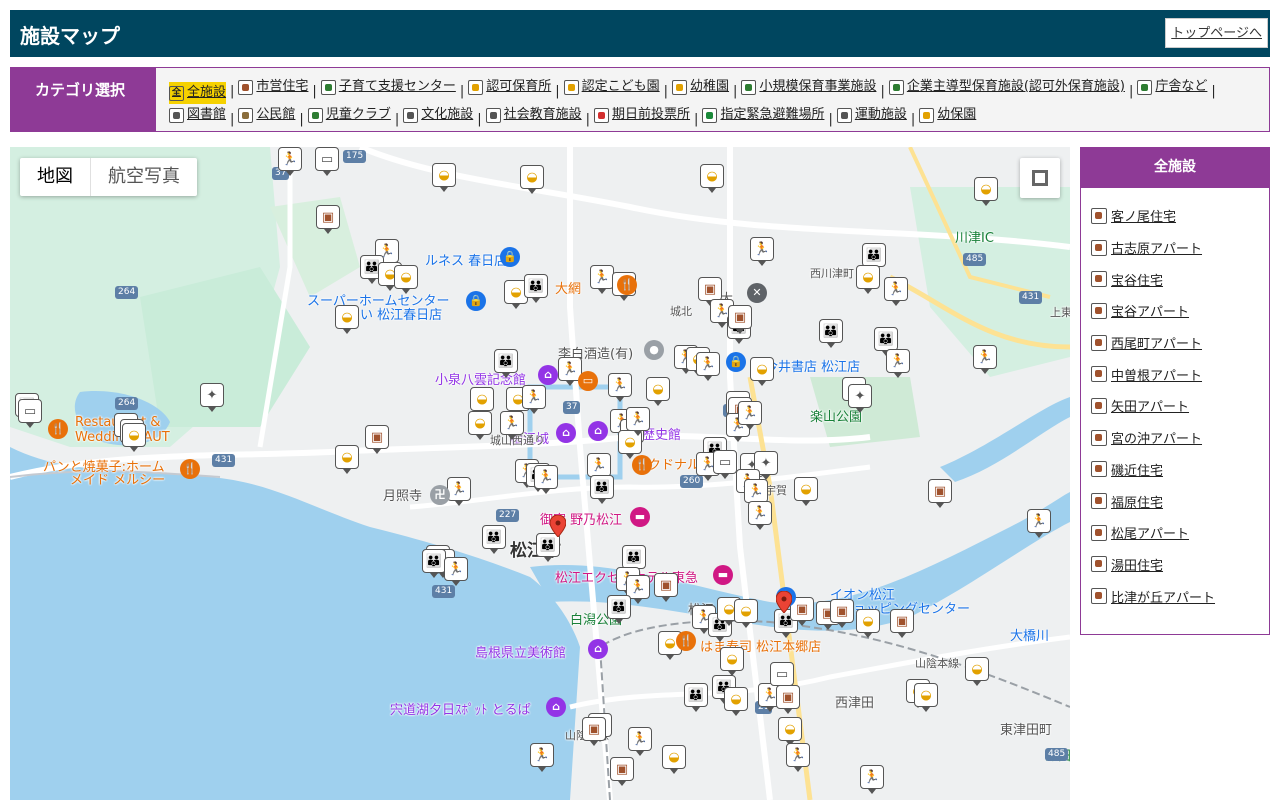  What do you see at coordinates (388, 87) in the screenshot?
I see `category-item: 子育て支援センター` at bounding box center [388, 87].